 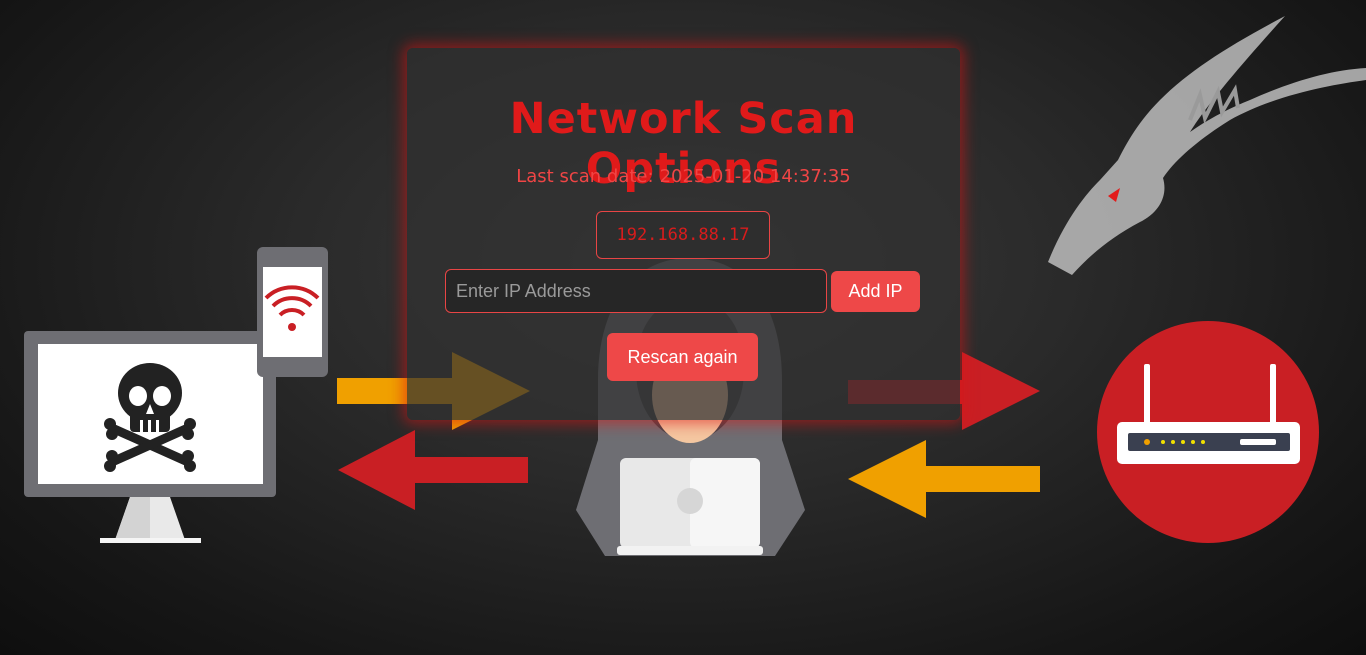 I want to click on ip-address-input, so click(x=636, y=291).